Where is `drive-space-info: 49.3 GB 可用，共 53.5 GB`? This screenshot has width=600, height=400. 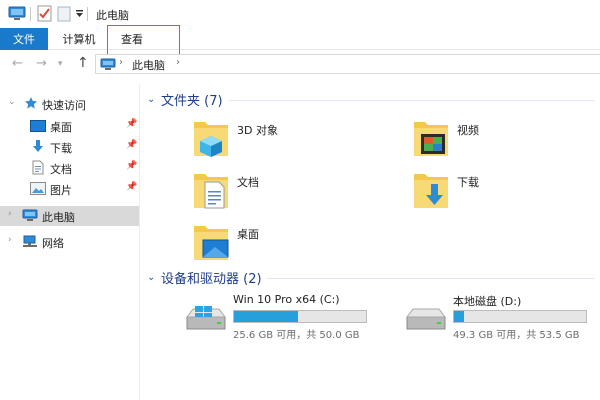 drive-space-info: 49.3 GB 可用，共 53.5 GB is located at coordinates (516, 335).